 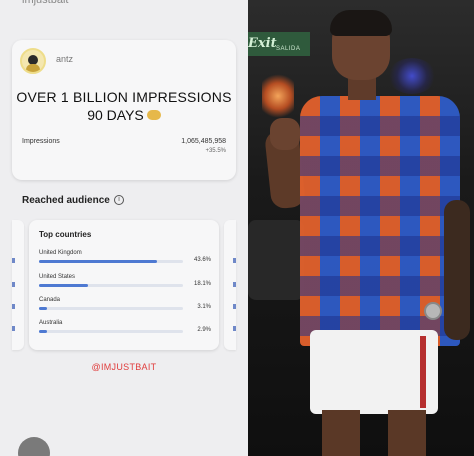 I want to click on impressions-headline: OVER 1 BILLION IMPRESSIONS 90 DAYS, so click(x=124, y=106).